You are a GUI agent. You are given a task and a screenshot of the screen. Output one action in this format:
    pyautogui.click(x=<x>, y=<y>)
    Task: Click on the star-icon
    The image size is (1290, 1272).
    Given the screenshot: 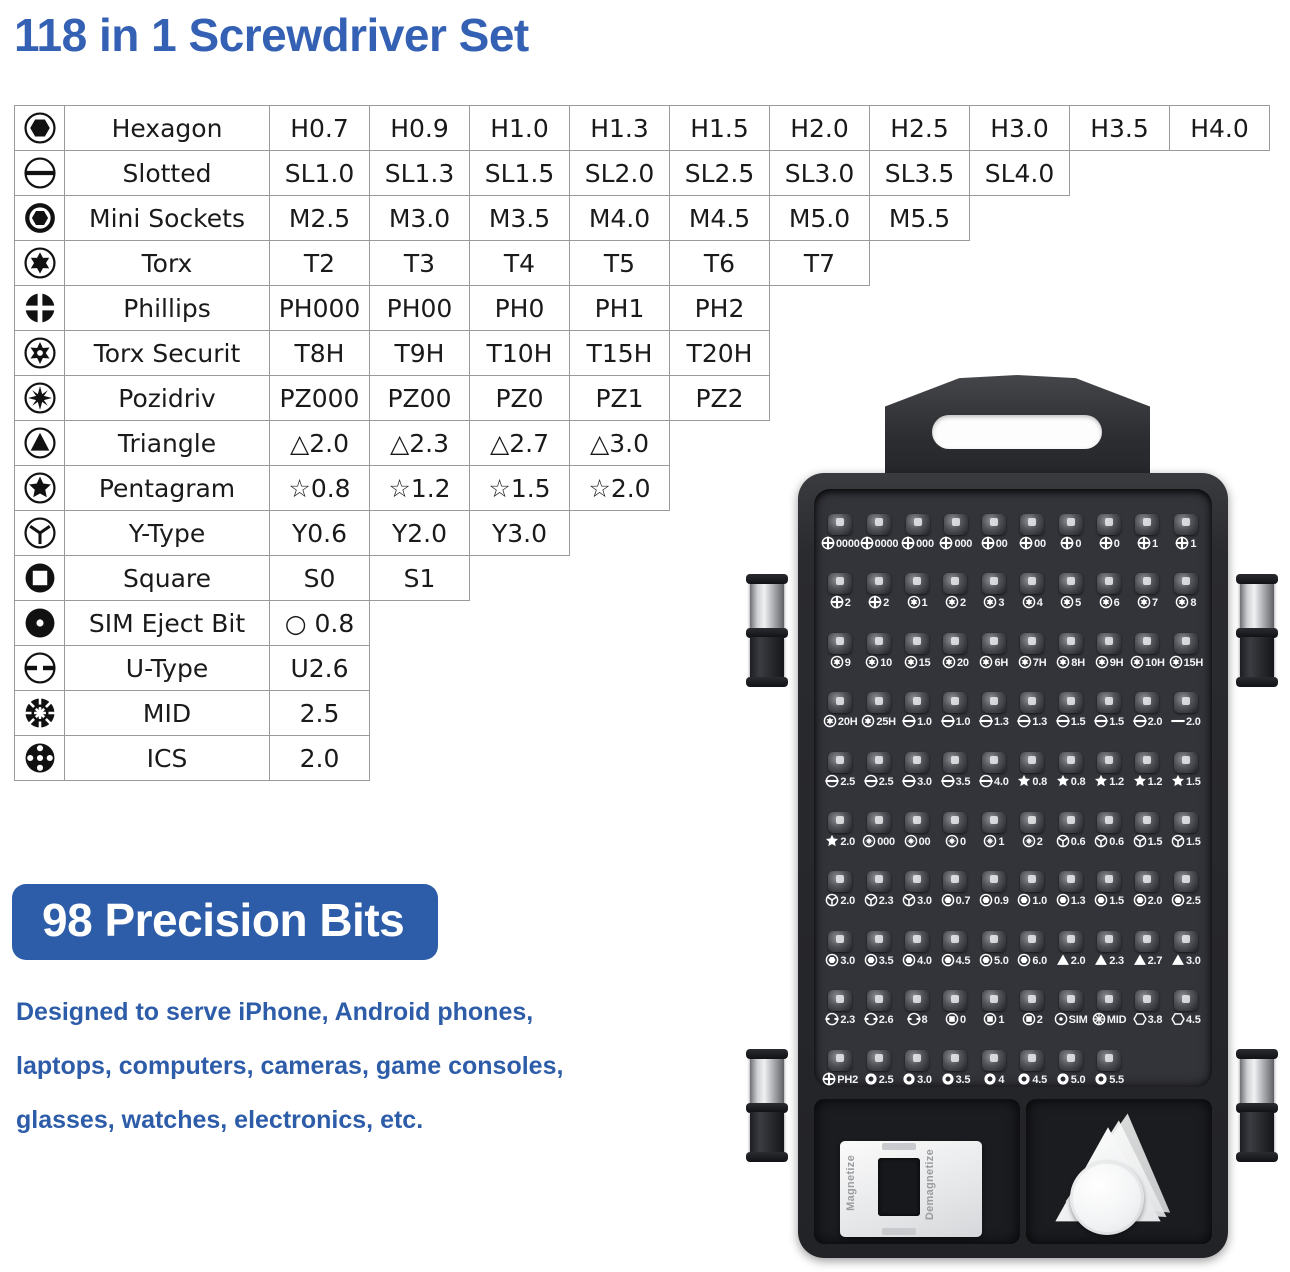 What is the action you would take?
    pyautogui.click(x=1140, y=782)
    